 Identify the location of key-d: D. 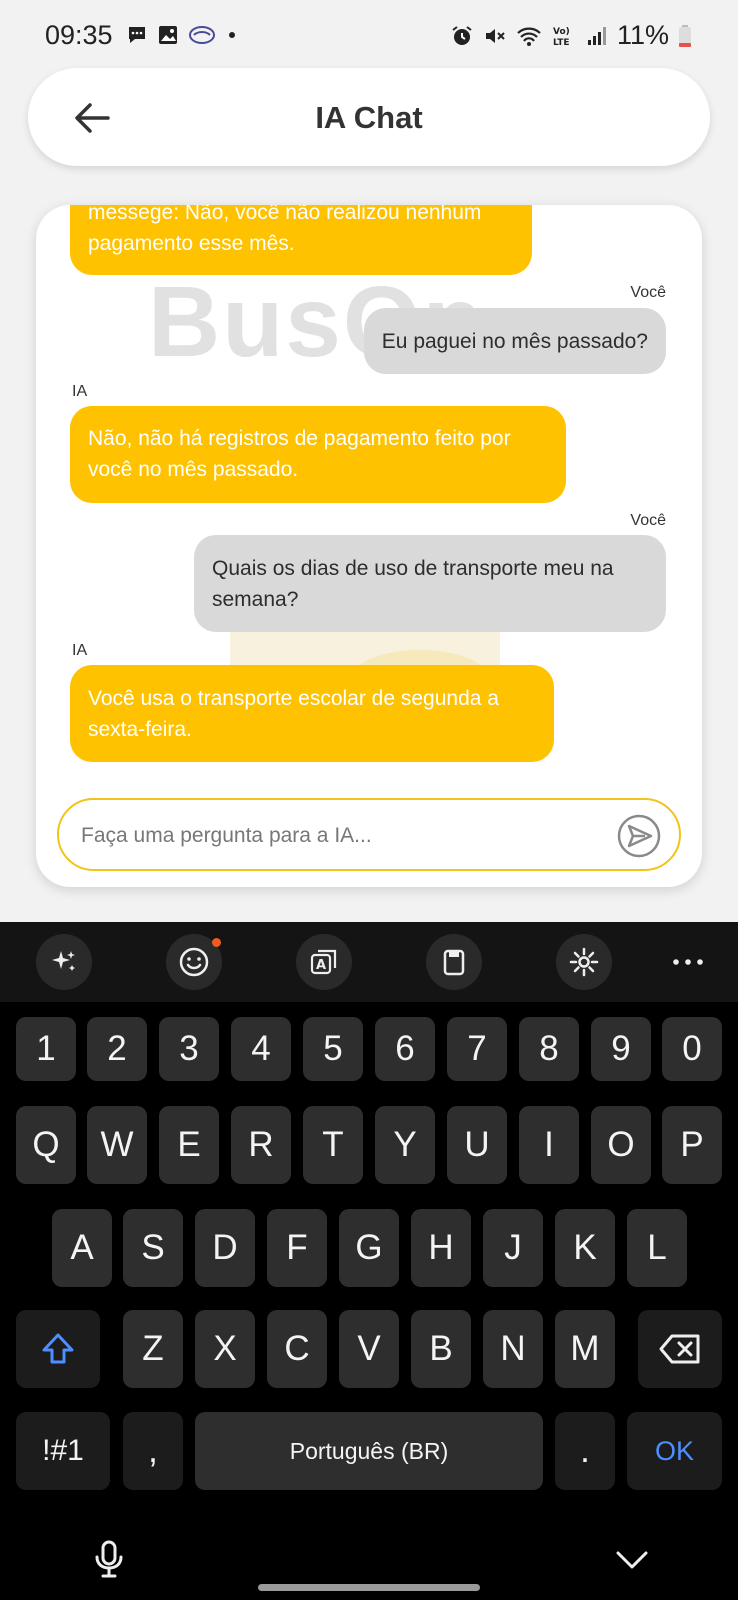
(225, 1248).